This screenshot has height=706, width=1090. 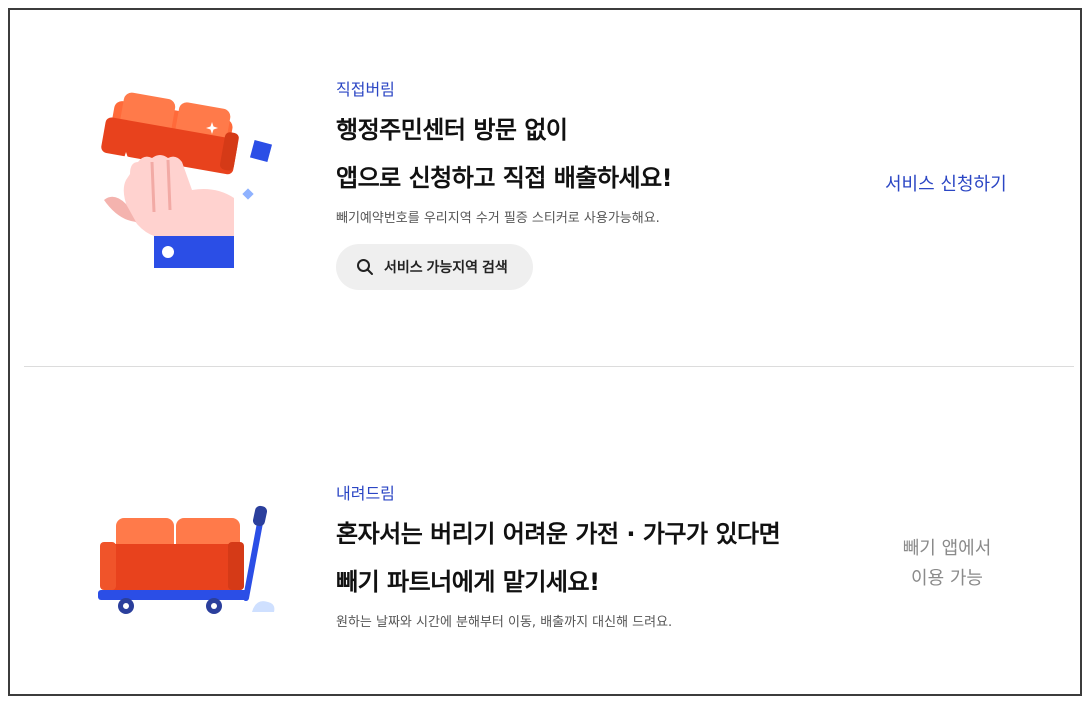 I want to click on app-availability-line-1: 빼기 앱에서, so click(x=947, y=548).